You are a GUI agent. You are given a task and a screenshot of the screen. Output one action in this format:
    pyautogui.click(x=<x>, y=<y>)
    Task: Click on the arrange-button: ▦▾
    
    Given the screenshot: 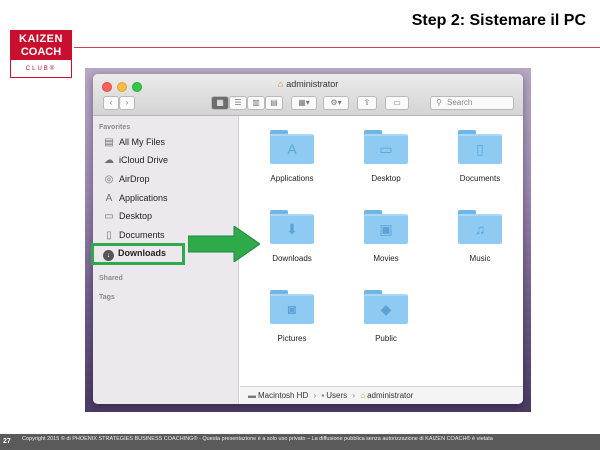 What is the action you would take?
    pyautogui.click(x=304, y=103)
    